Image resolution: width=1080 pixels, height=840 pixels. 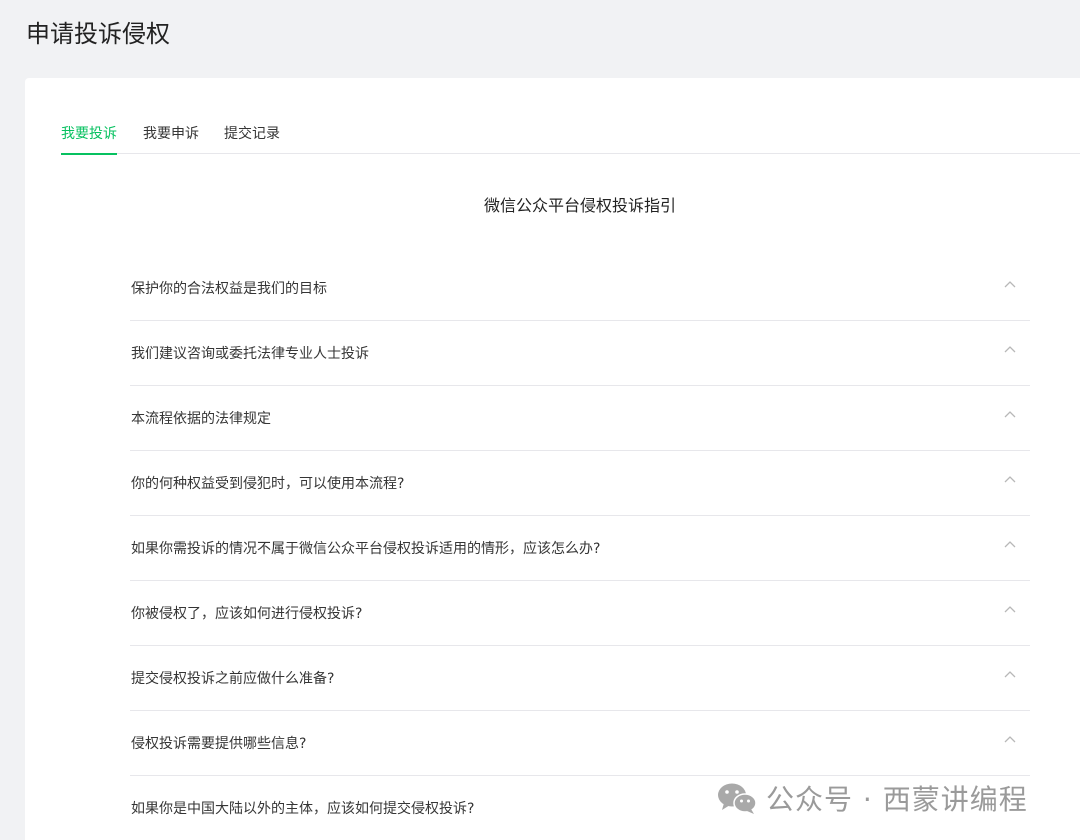 What do you see at coordinates (737, 798) in the screenshot?
I see `wechat-icon` at bounding box center [737, 798].